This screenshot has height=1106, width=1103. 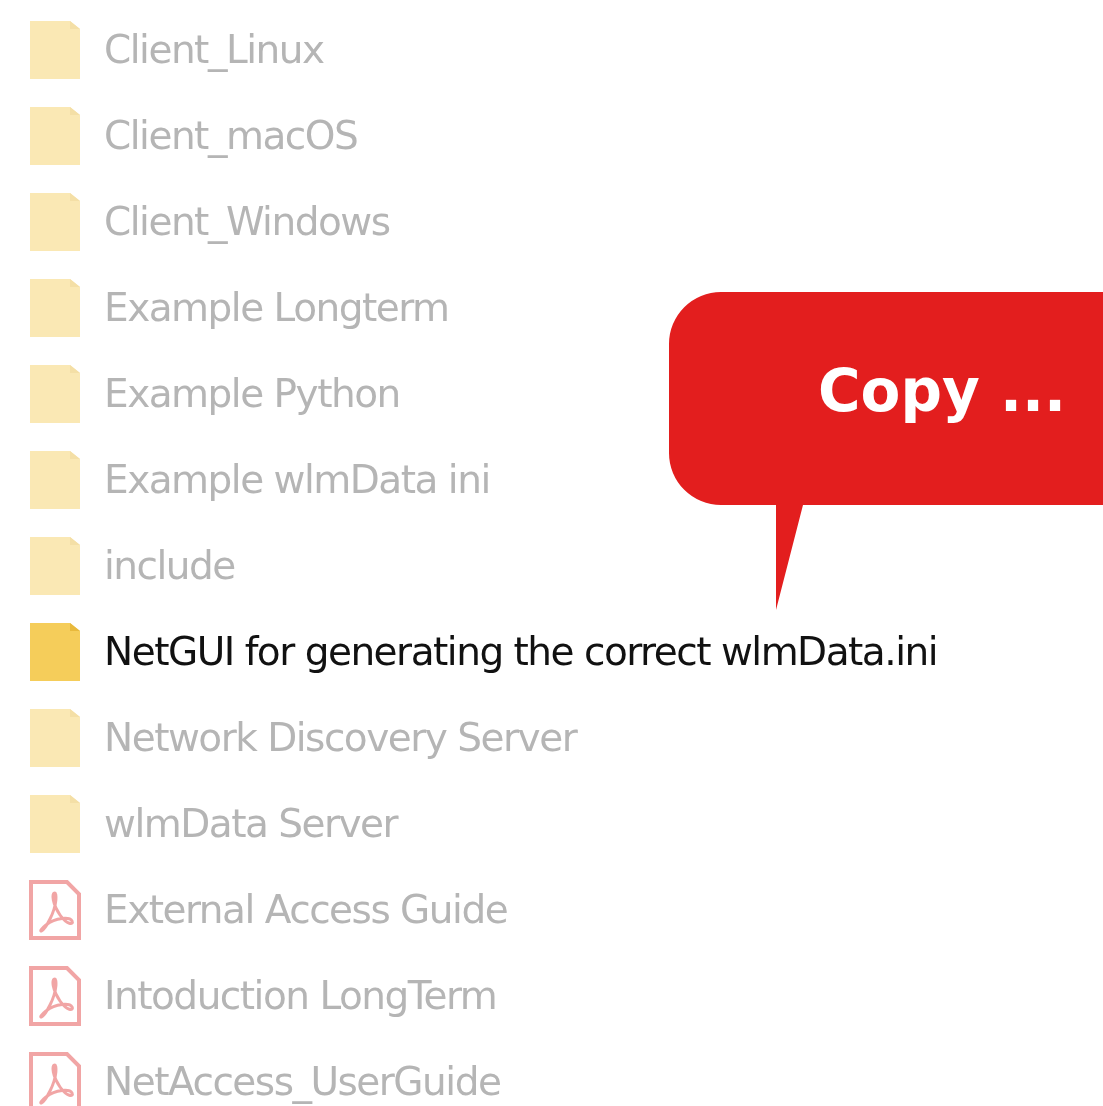 What do you see at coordinates (251, 824) in the screenshot?
I see `file-name: wlmData Server` at bounding box center [251, 824].